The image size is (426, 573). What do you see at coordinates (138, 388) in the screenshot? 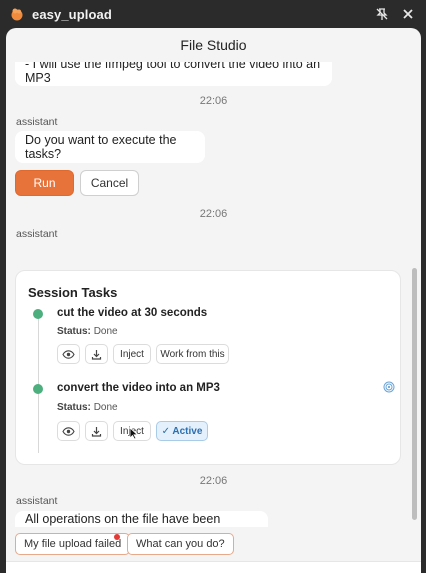
I see `task-title: convert the video into an MP3` at bounding box center [138, 388].